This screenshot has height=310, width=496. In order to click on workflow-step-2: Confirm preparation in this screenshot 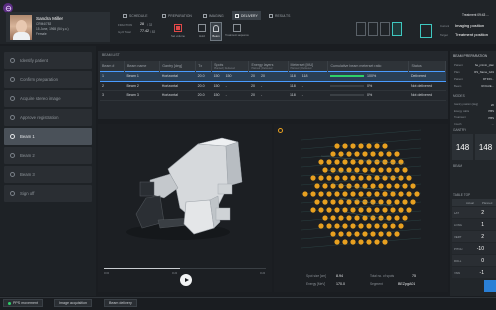, I will do `click(48, 79)`.